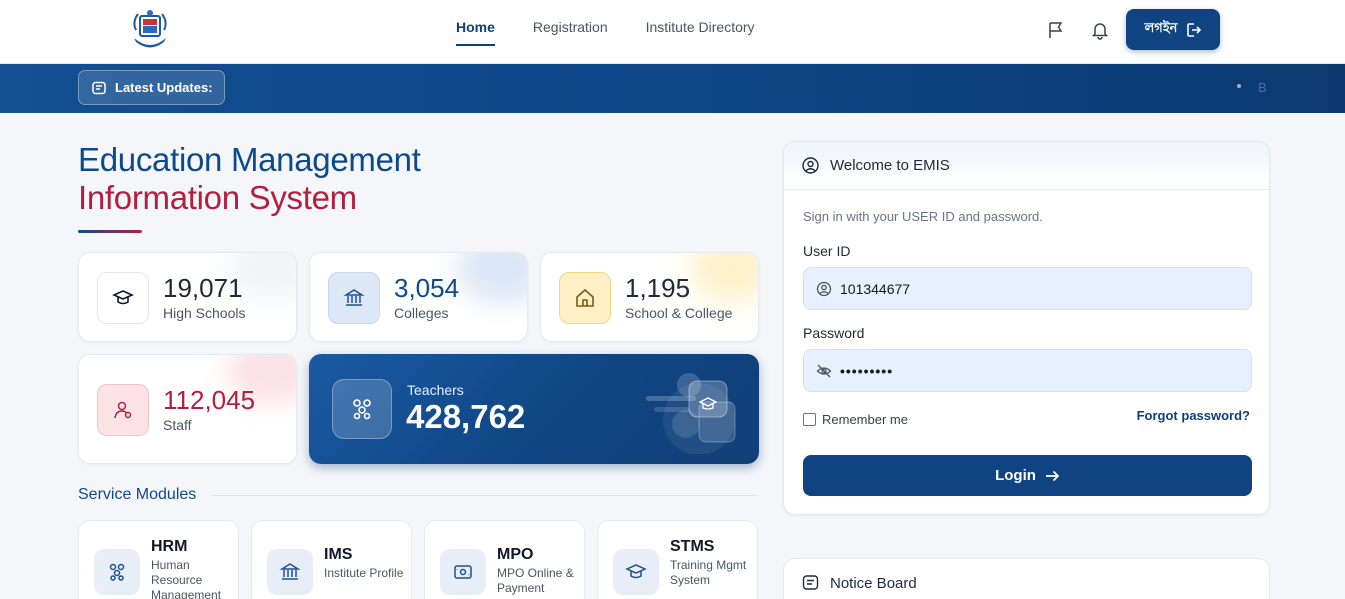  I want to click on module-code: STMS, so click(692, 546).